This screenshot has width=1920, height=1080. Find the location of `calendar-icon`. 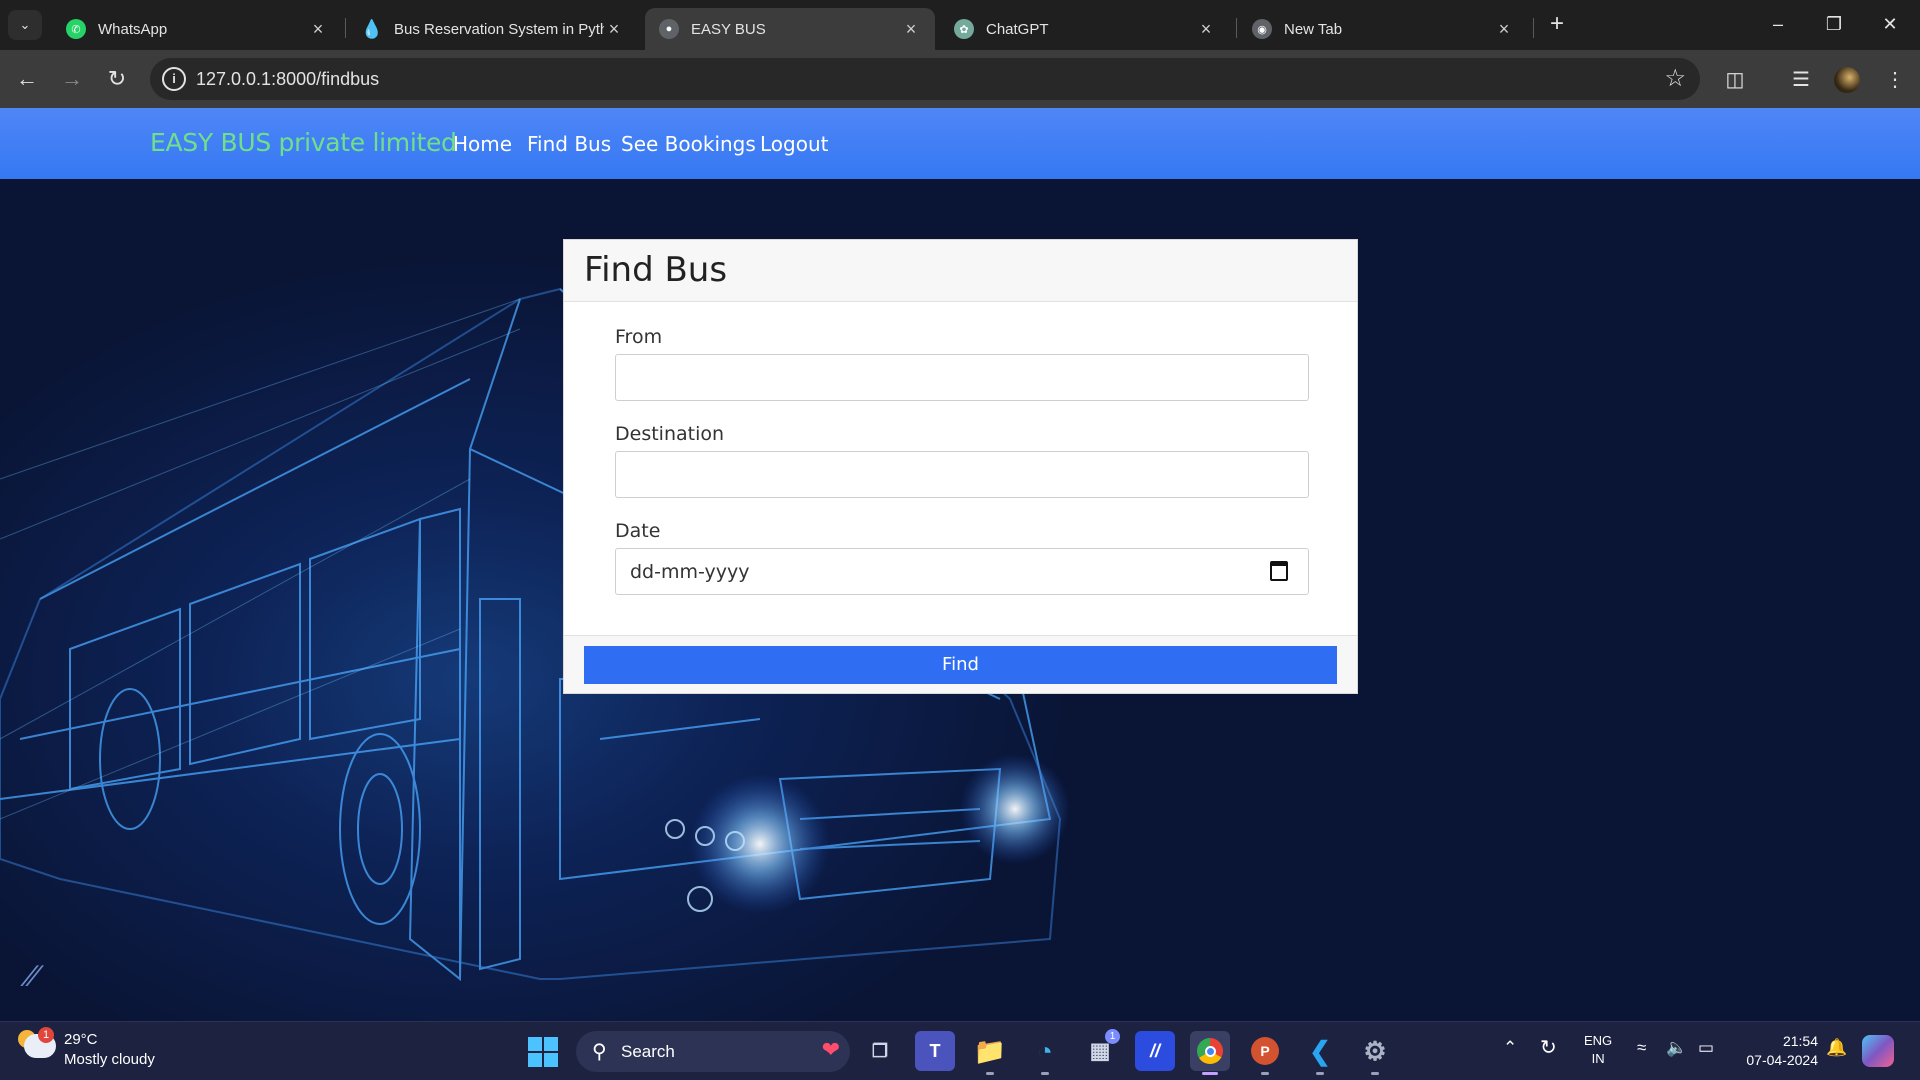

calendar-icon is located at coordinates (1279, 571).